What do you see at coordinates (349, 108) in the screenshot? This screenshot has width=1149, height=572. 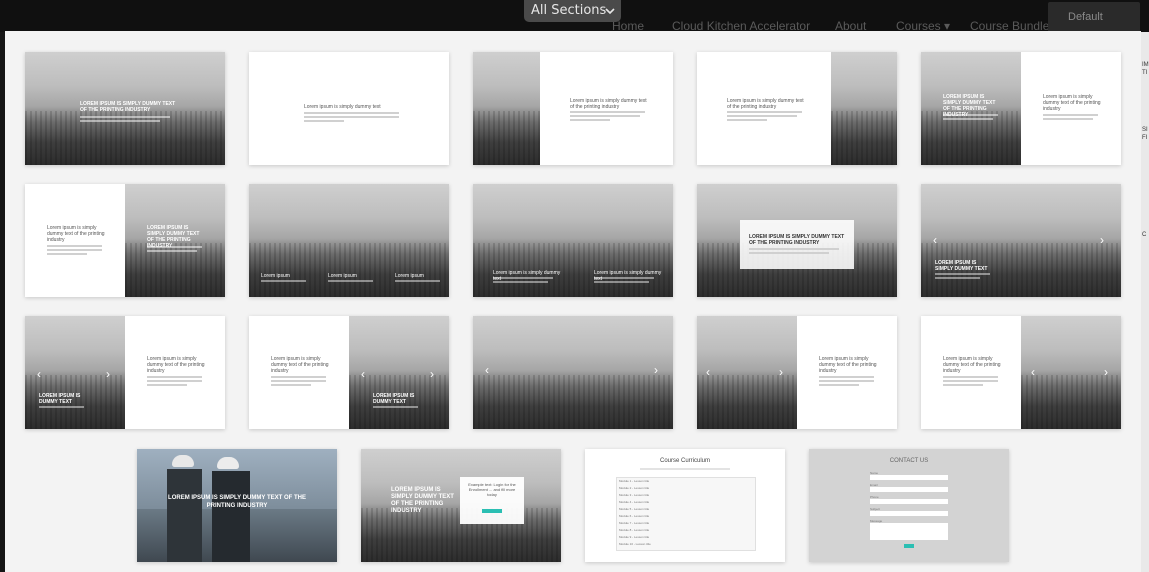 I see `section-thumbnail-text-plain: Lorem ipsum is simply dummy text` at bounding box center [349, 108].